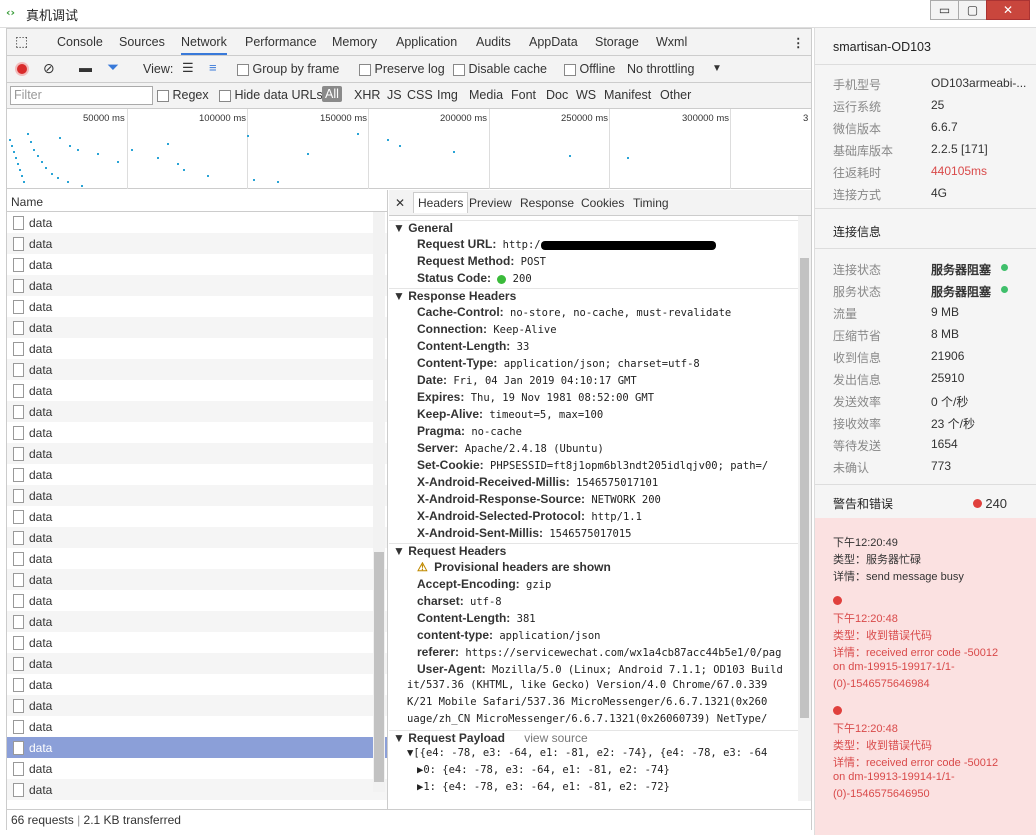 The image size is (1036, 835). I want to click on type-filter-doc: Doc, so click(557, 95).